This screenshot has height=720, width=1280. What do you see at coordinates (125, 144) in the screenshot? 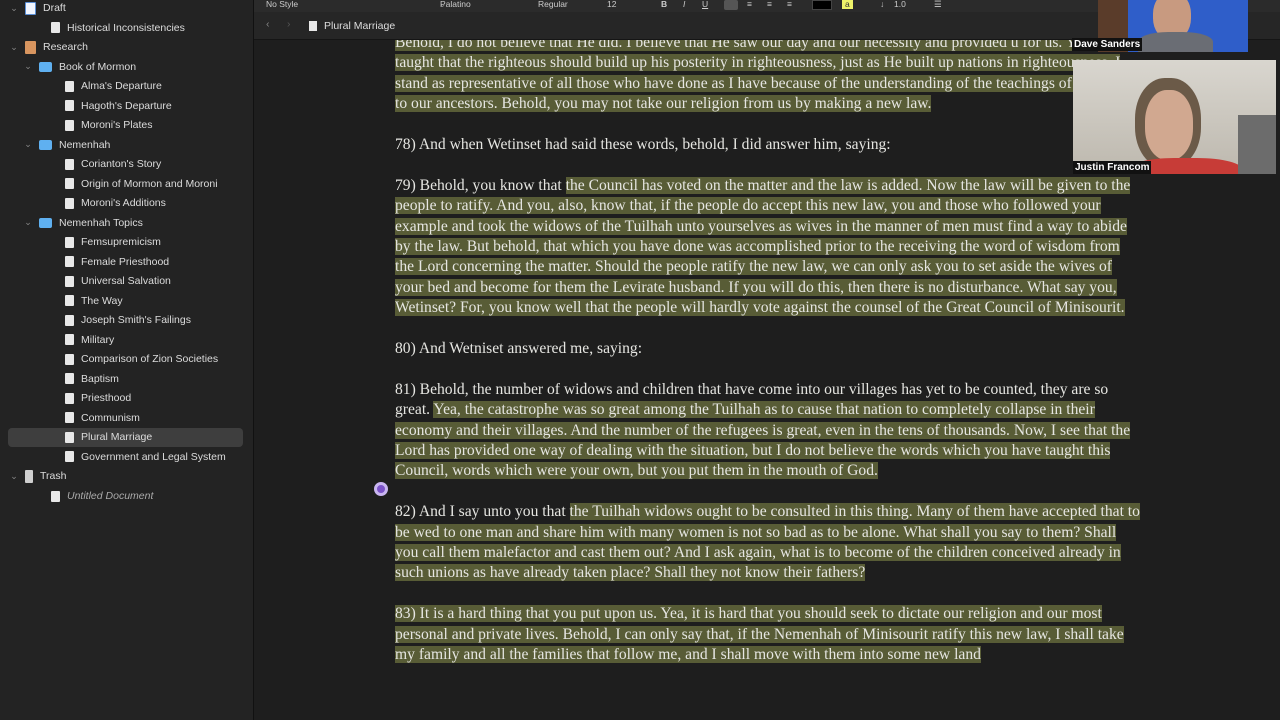
I see `binder-item: ⌄ Nemenhah` at bounding box center [125, 144].